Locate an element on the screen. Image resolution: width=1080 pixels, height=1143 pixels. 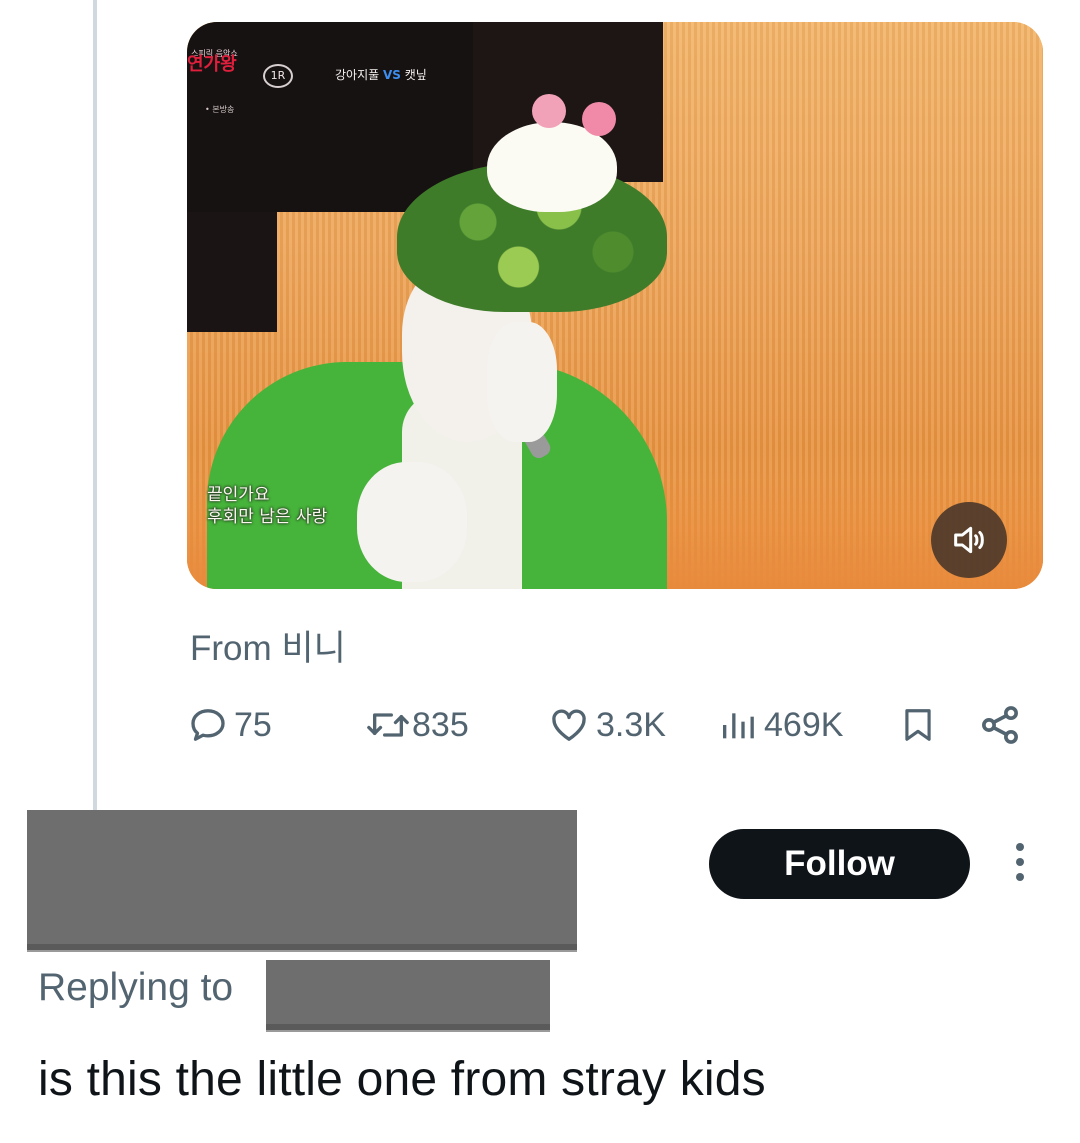
mute-button is located at coordinates (969, 540).